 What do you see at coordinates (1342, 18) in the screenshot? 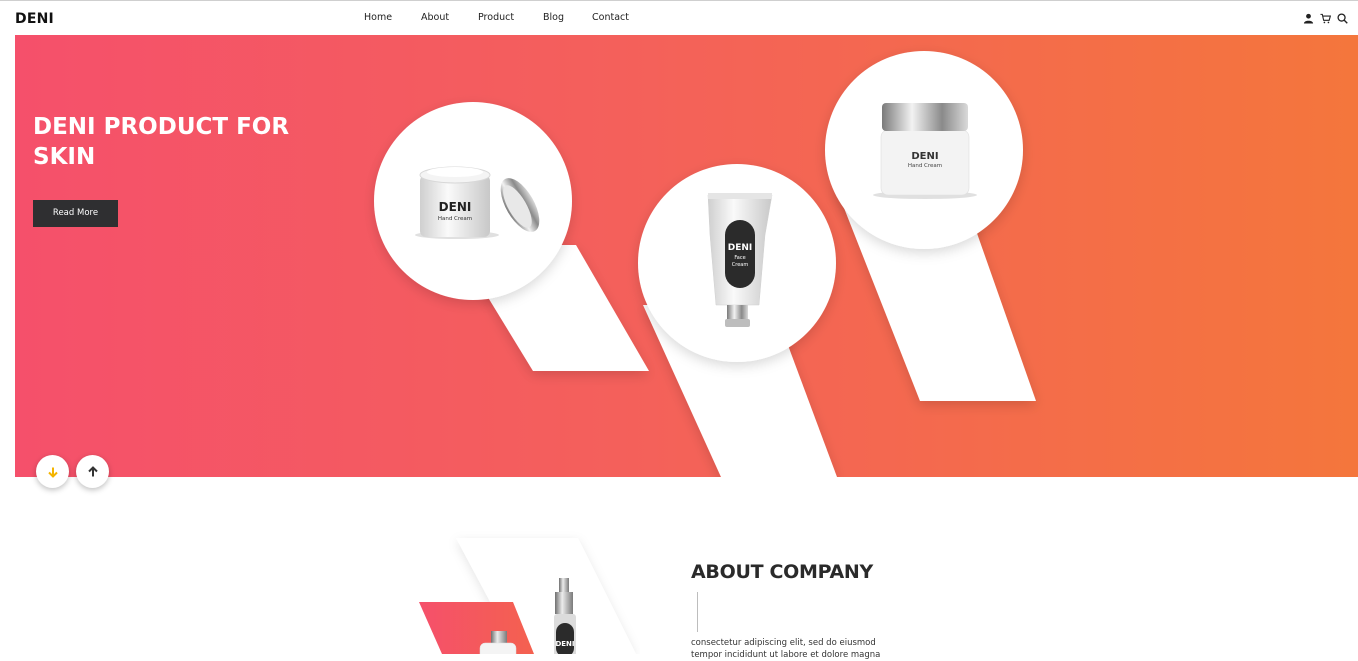
I see `search-icon` at bounding box center [1342, 18].